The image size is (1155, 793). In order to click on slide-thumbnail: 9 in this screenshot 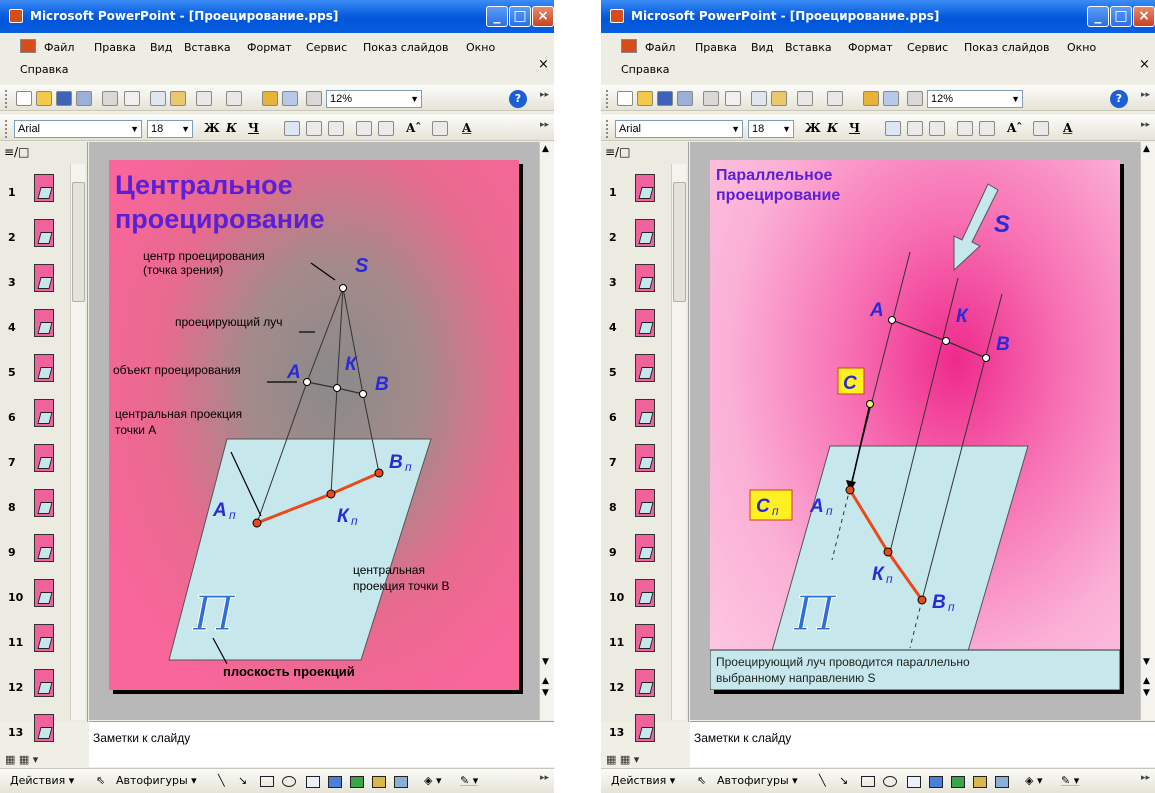, I will do `click(35, 556)`.